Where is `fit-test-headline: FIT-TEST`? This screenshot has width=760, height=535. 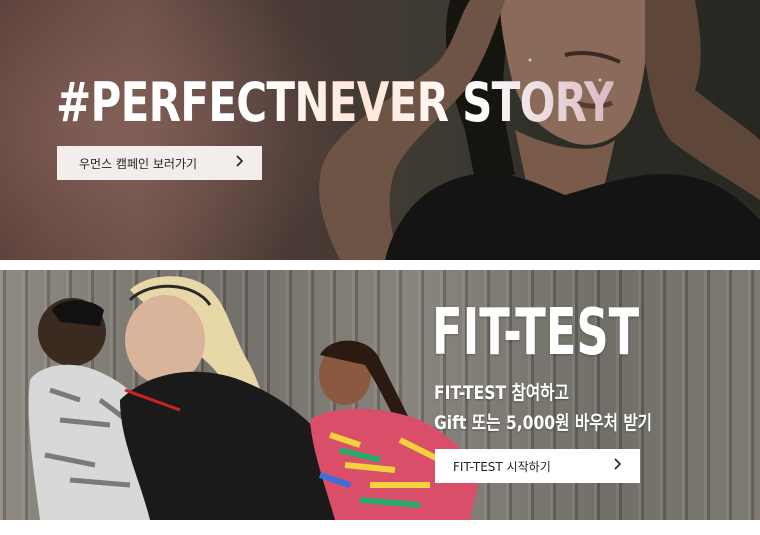 fit-test-headline: FIT-TEST is located at coordinates (536, 333).